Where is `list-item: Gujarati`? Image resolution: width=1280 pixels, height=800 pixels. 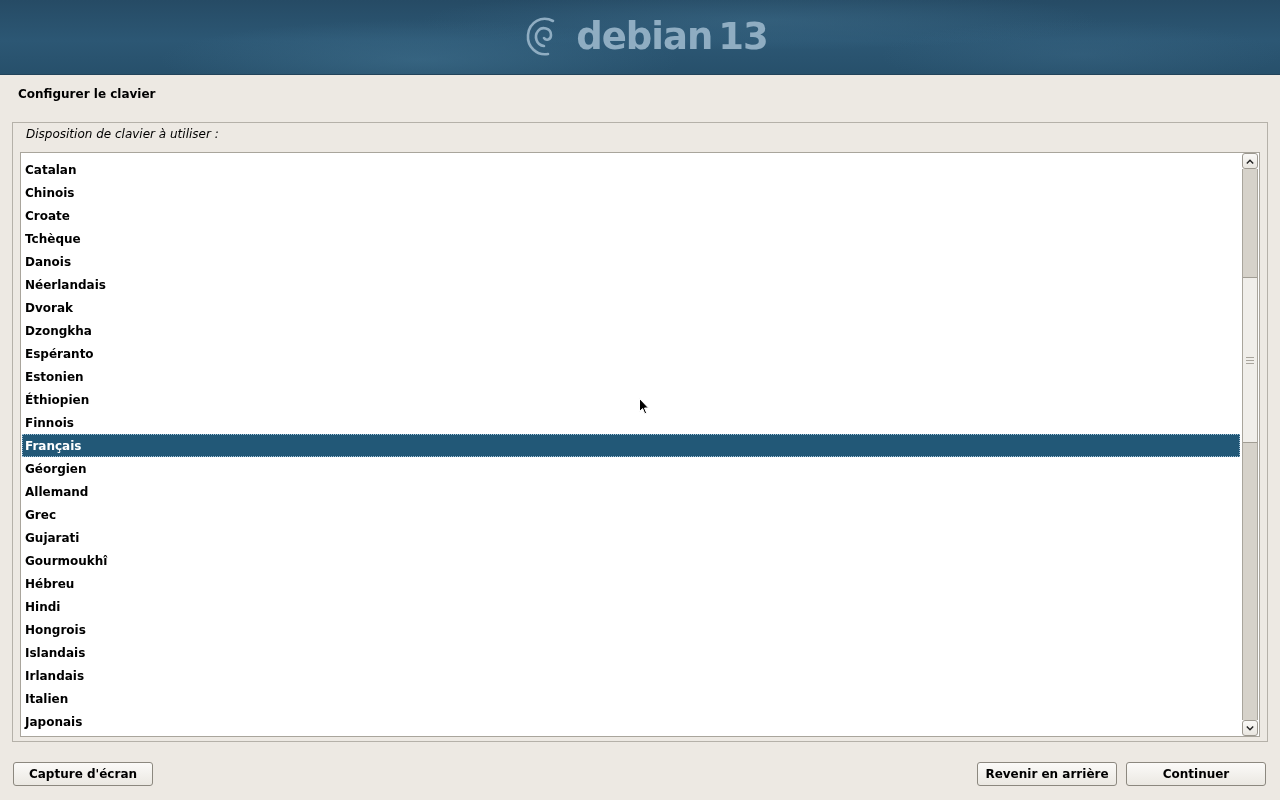 list-item: Gujarati is located at coordinates (631, 537).